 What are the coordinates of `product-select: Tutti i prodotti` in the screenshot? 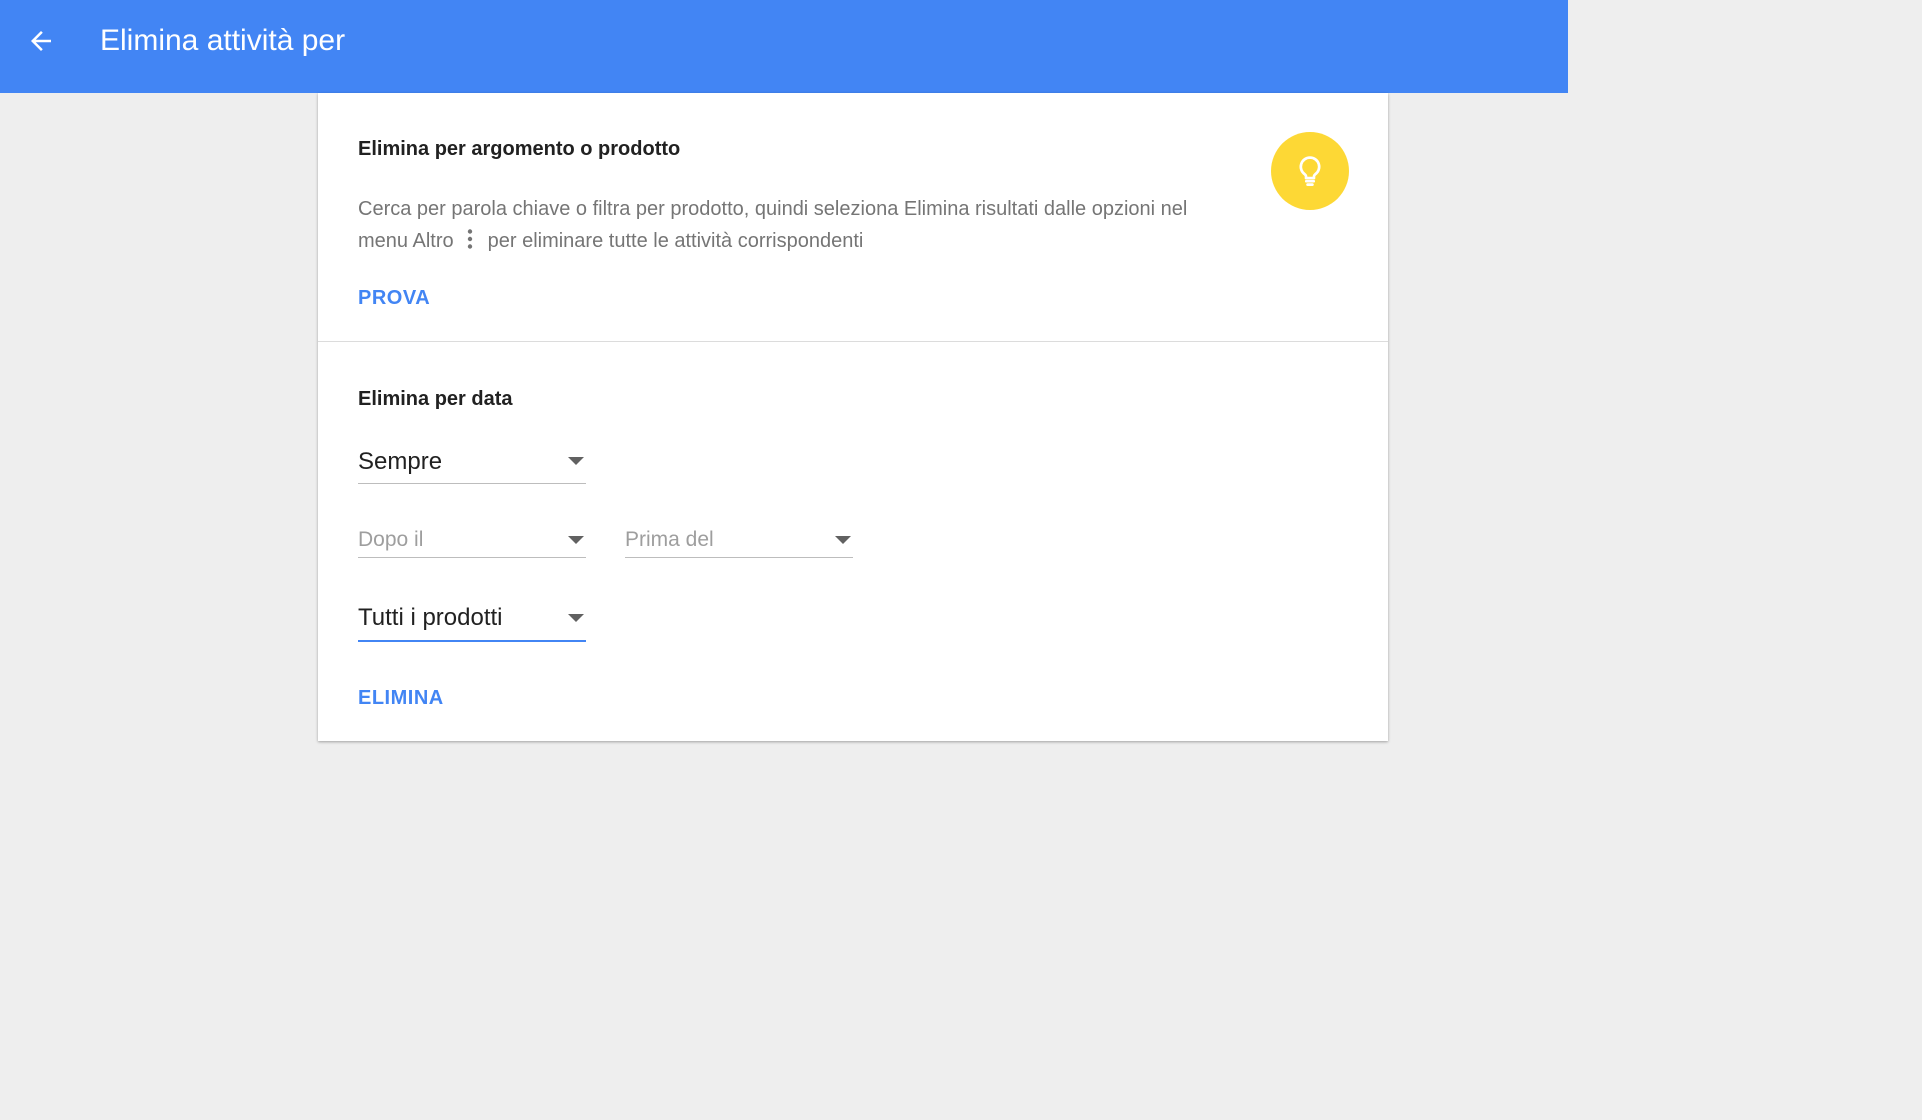 It's located at (472, 620).